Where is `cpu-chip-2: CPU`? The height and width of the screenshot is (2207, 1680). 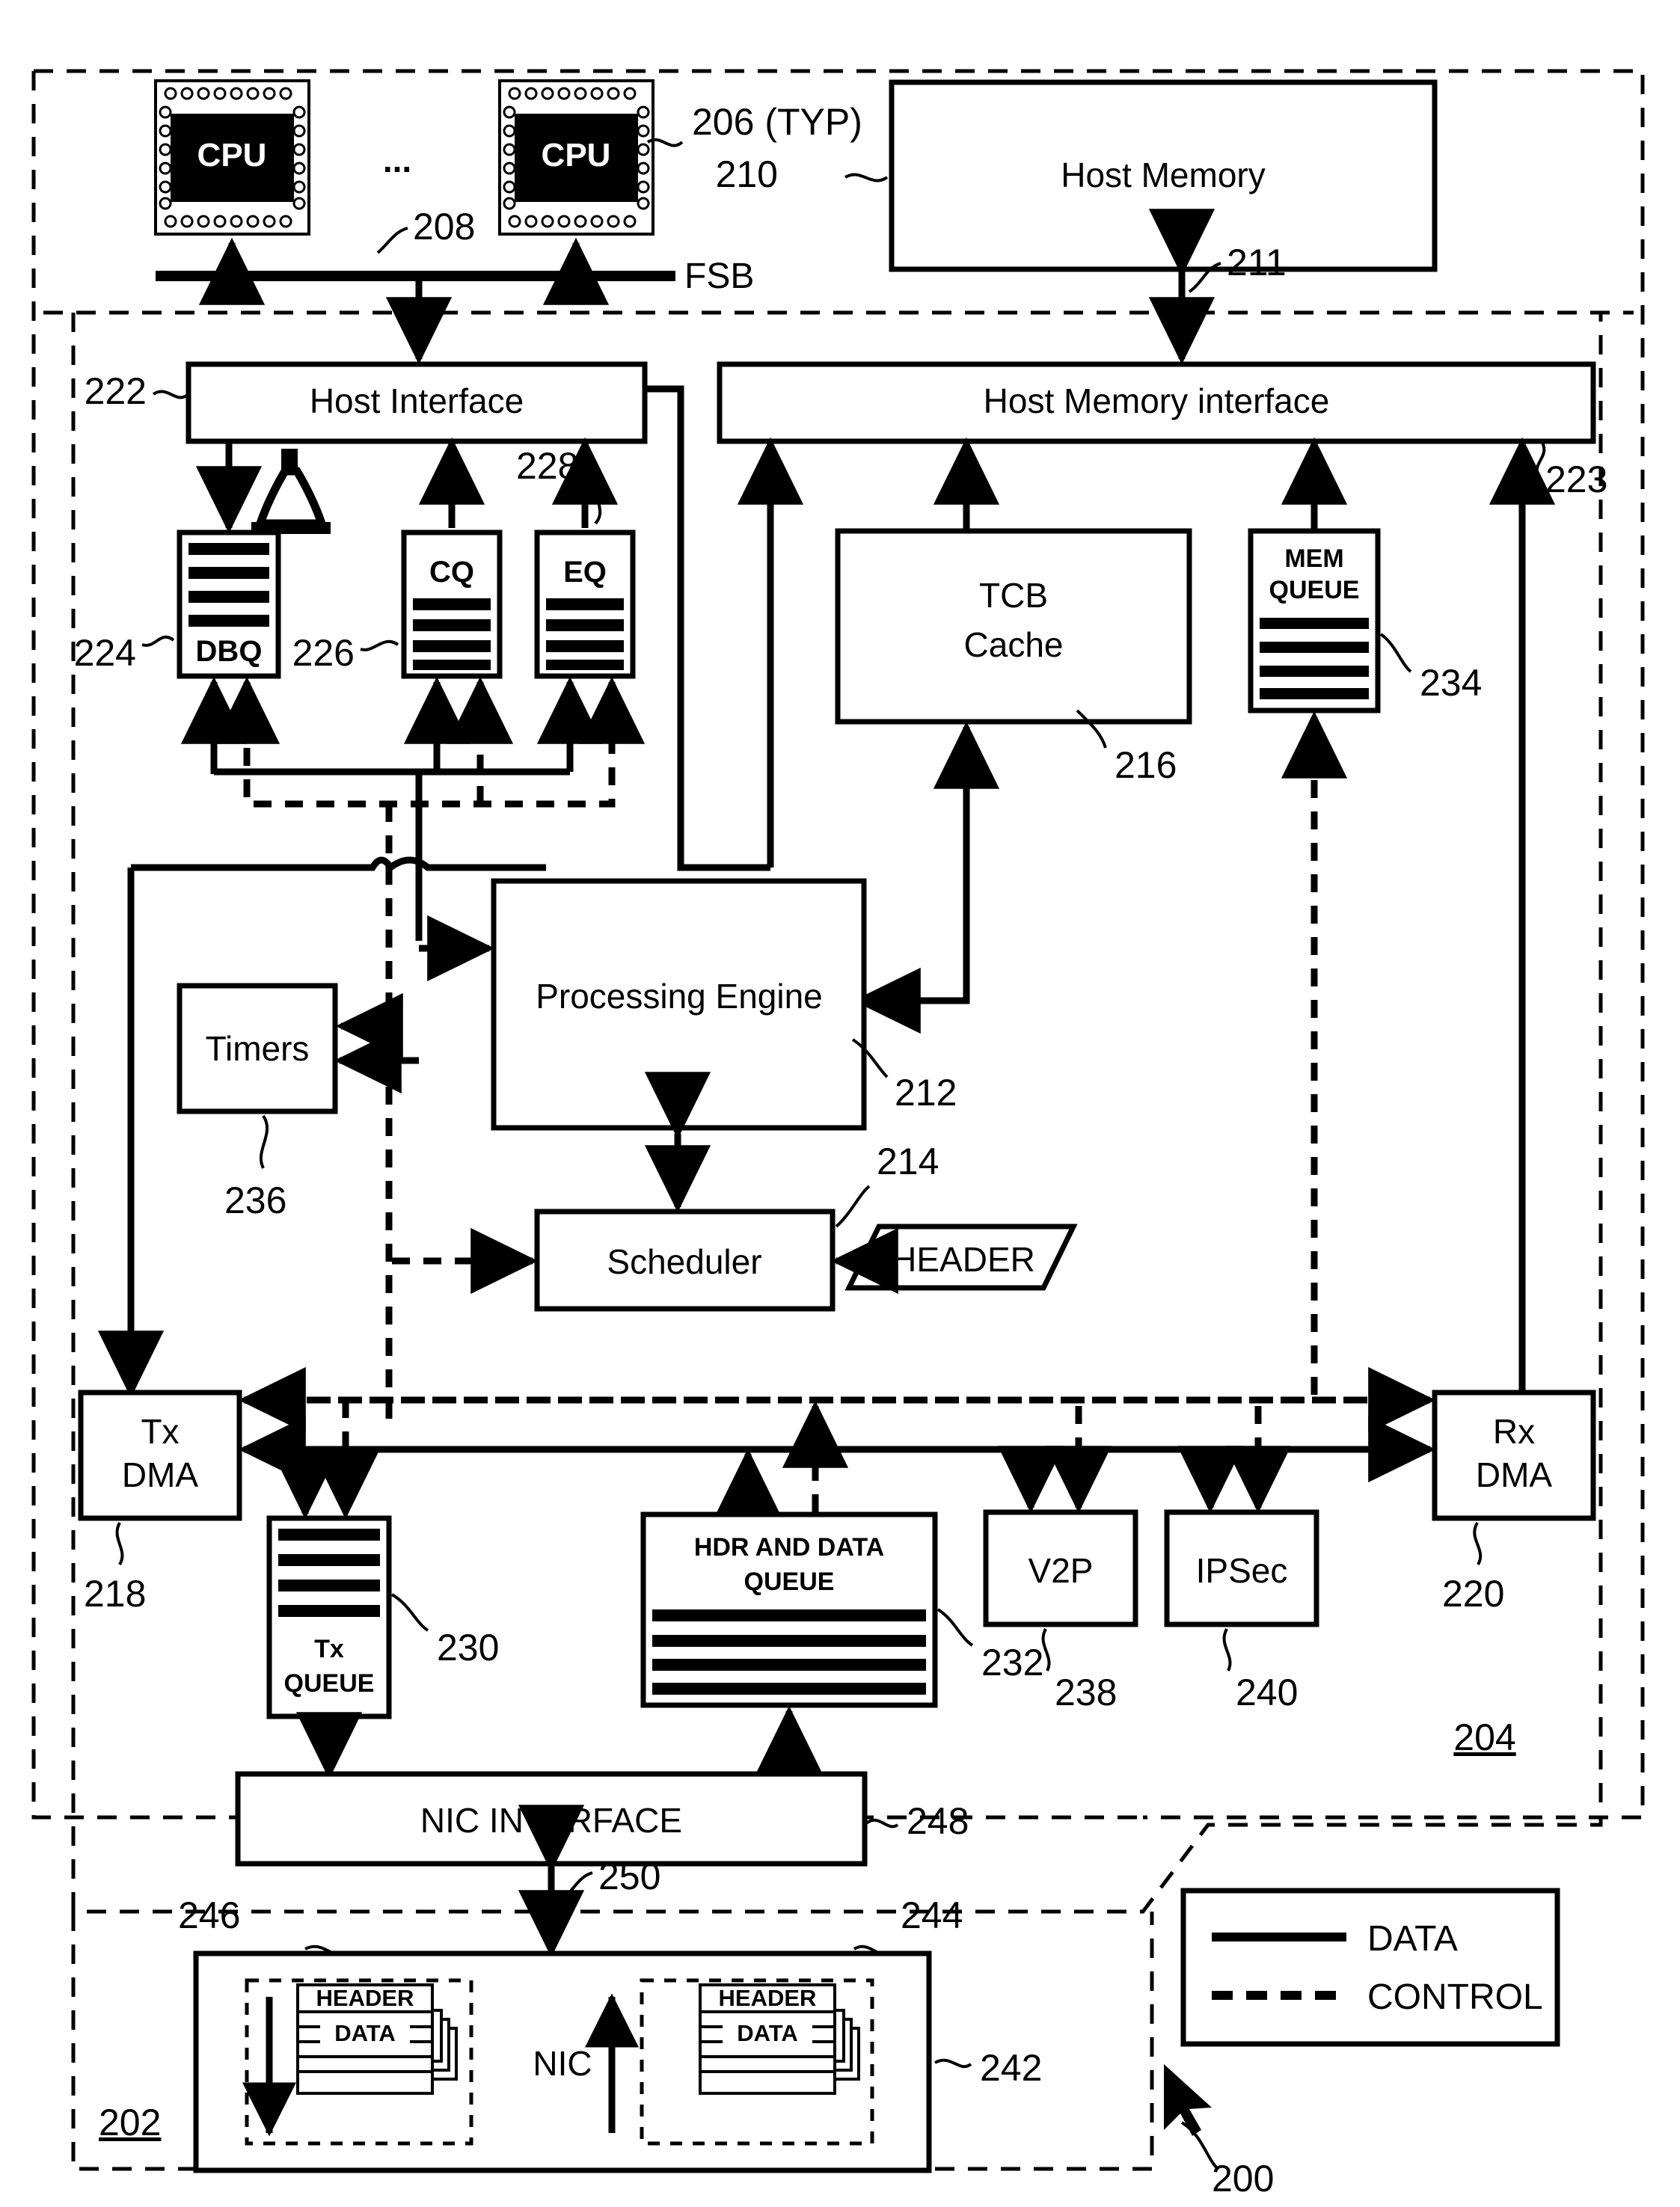 cpu-chip-2: CPU is located at coordinates (576, 157).